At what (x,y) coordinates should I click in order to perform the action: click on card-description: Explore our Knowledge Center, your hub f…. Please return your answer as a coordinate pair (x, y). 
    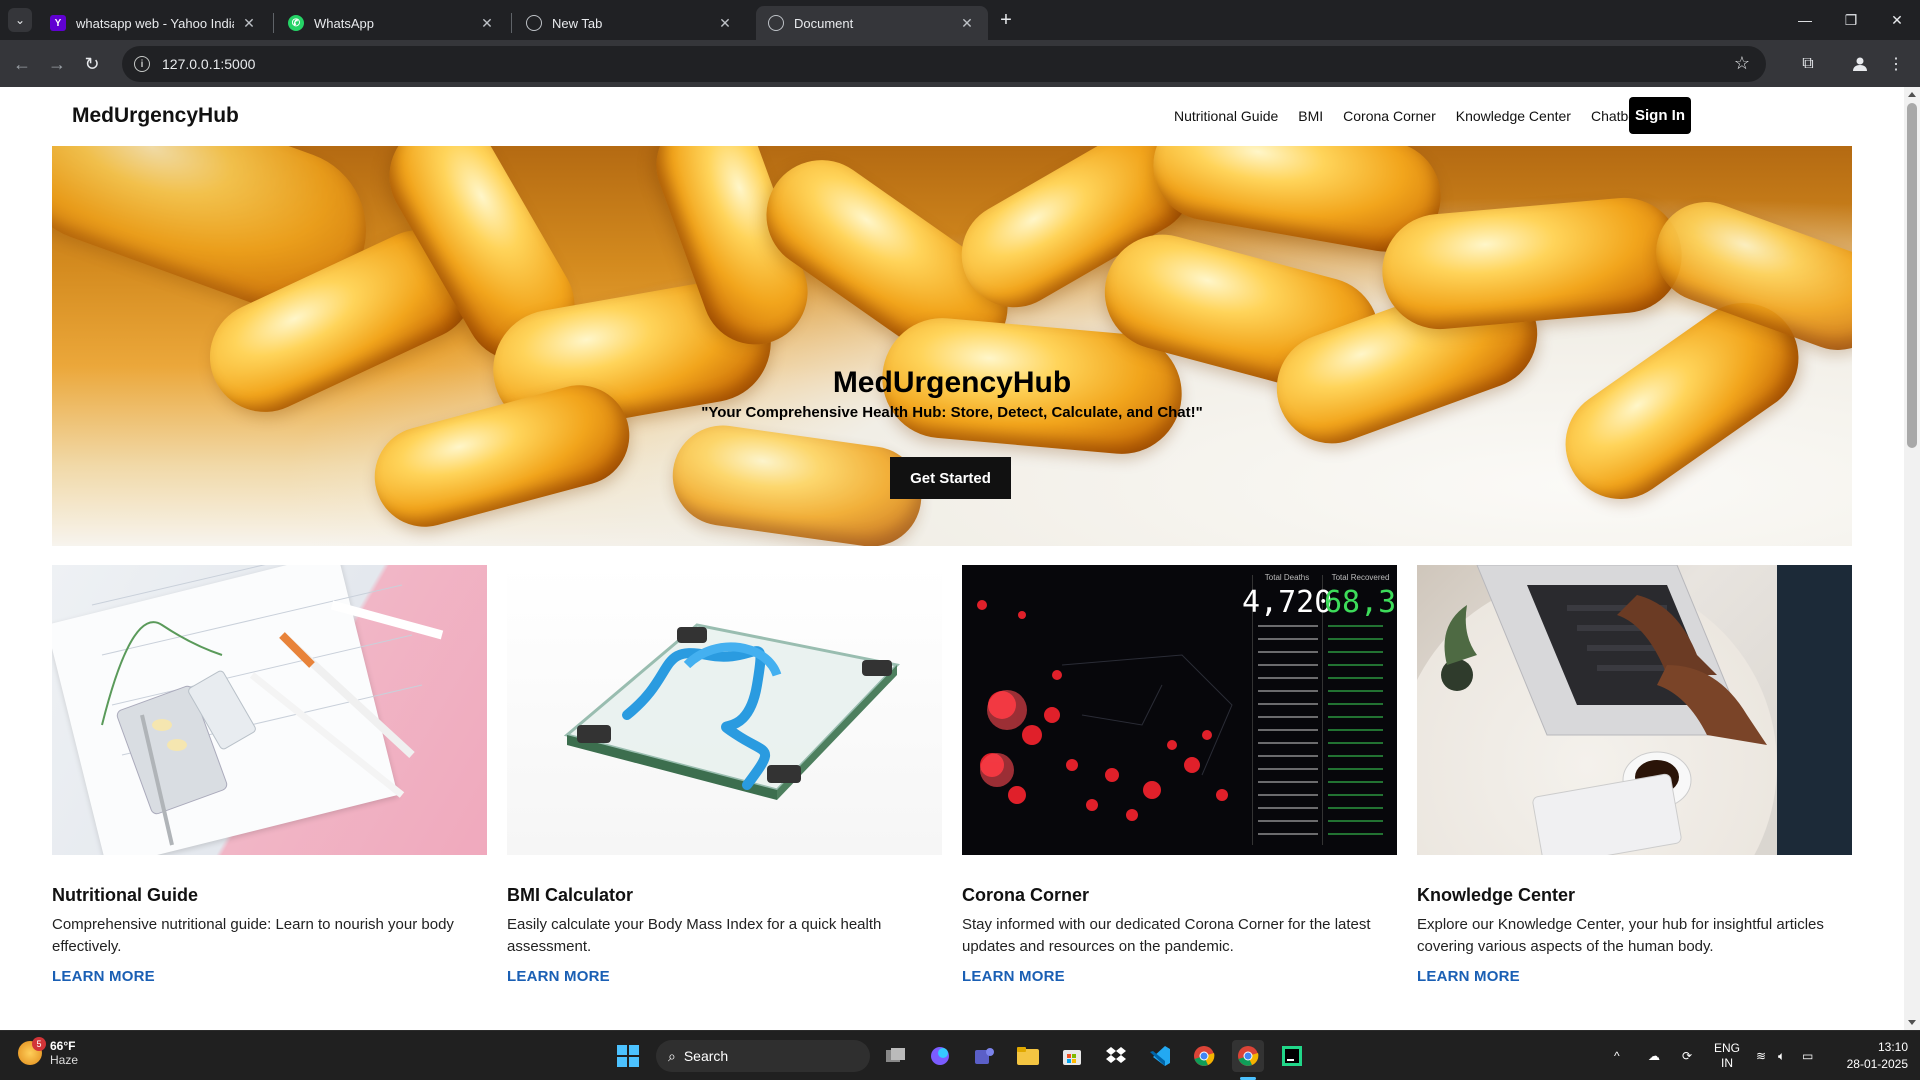
    Looking at the image, I should click on (1620, 935).